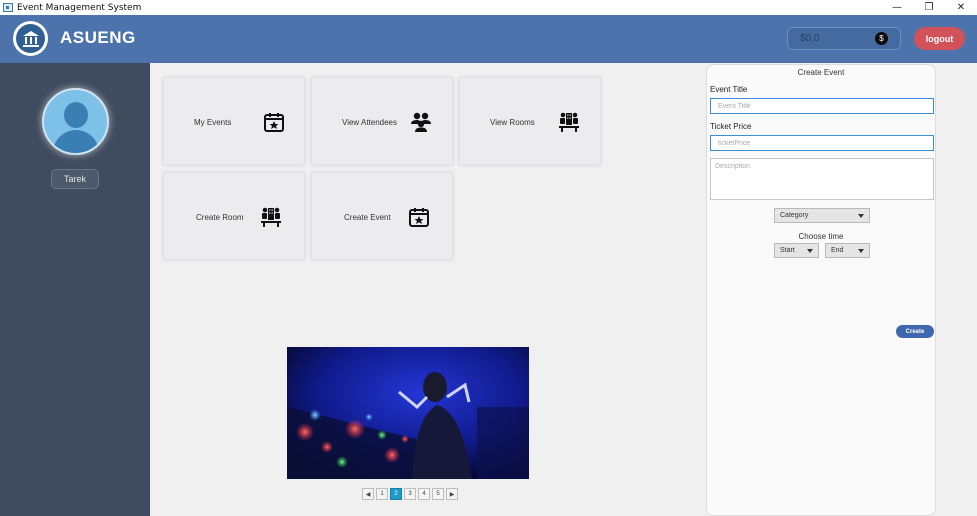 Image resolution: width=977 pixels, height=516 pixels. I want to click on app-header: ASUENG $0.0 $ logout, so click(488, 39).